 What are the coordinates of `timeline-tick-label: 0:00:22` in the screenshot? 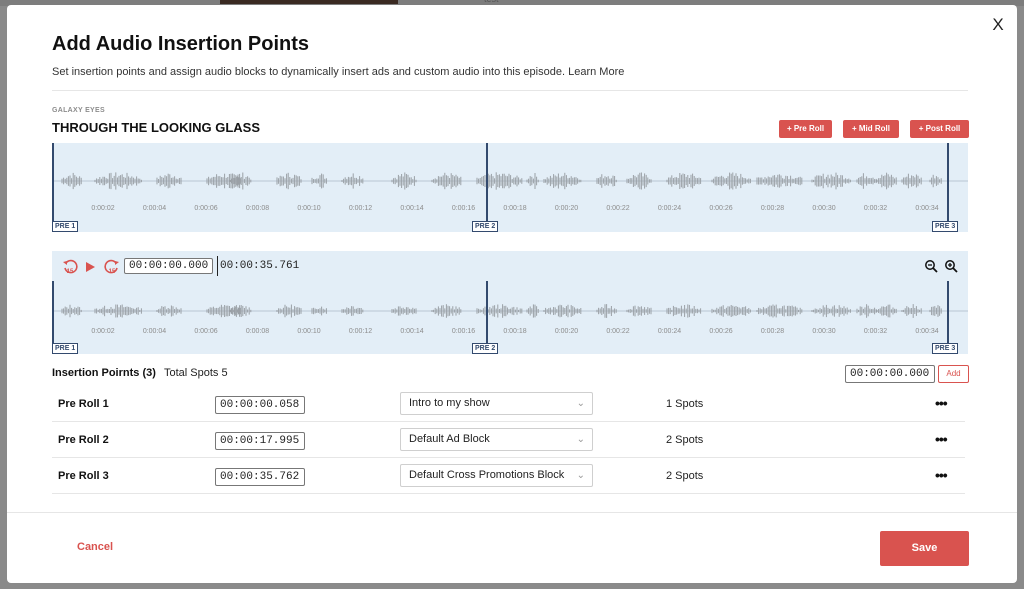 It's located at (618, 208).